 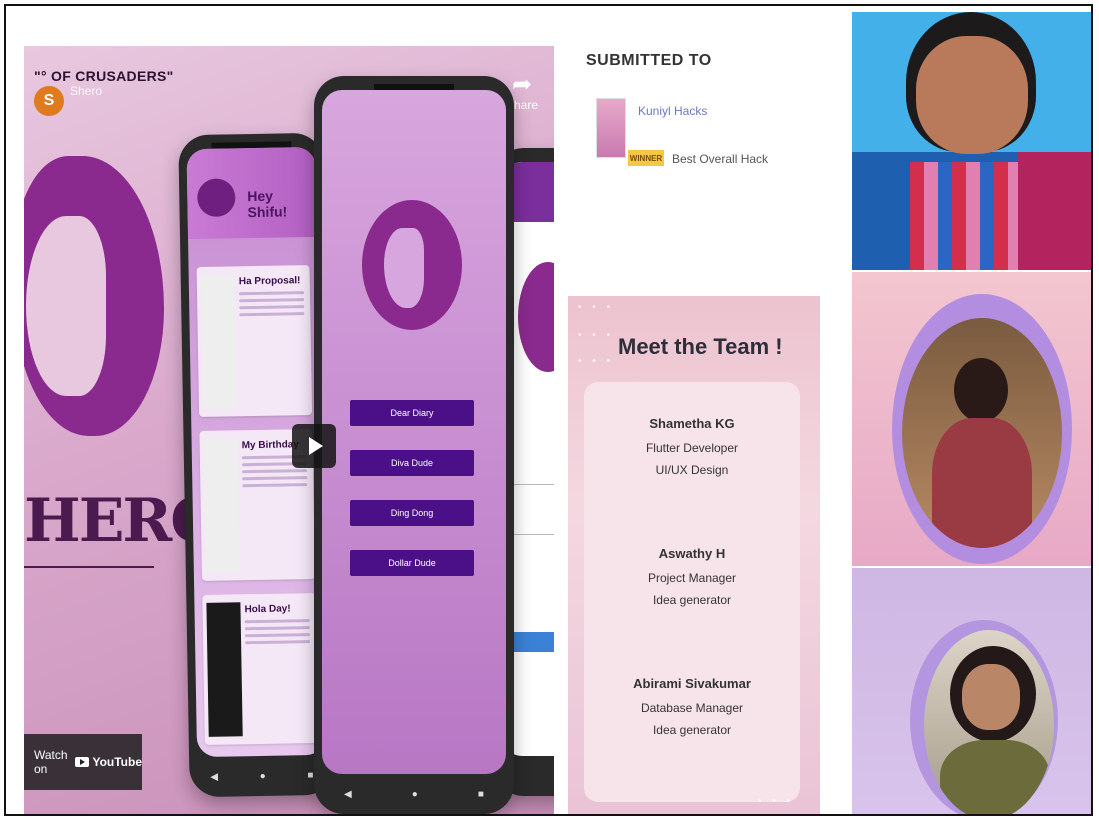 What do you see at coordinates (700, 346) in the screenshot?
I see `team-title: Meet the Team !` at bounding box center [700, 346].